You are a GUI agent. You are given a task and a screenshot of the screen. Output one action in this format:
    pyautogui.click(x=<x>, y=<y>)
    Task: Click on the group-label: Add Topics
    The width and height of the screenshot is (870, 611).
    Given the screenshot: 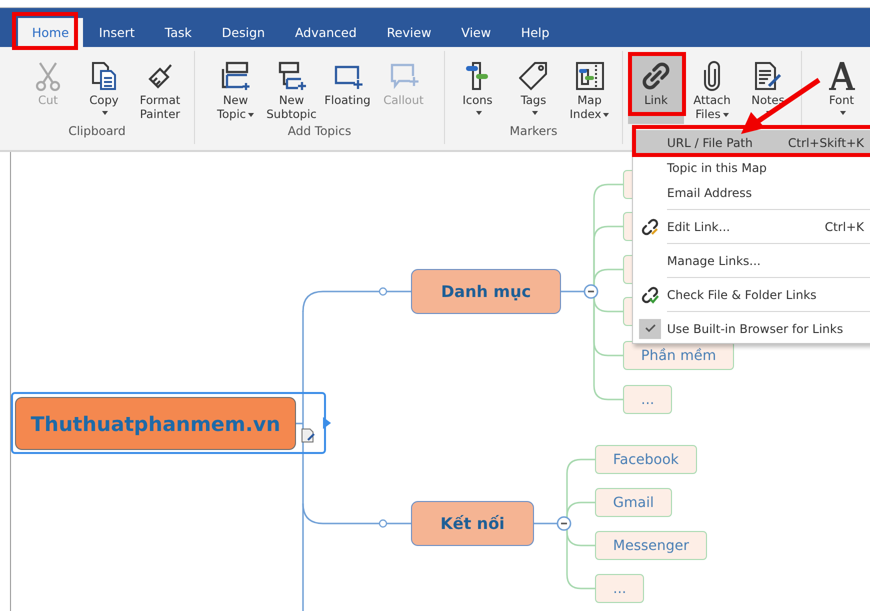 What is the action you would take?
    pyautogui.click(x=320, y=131)
    